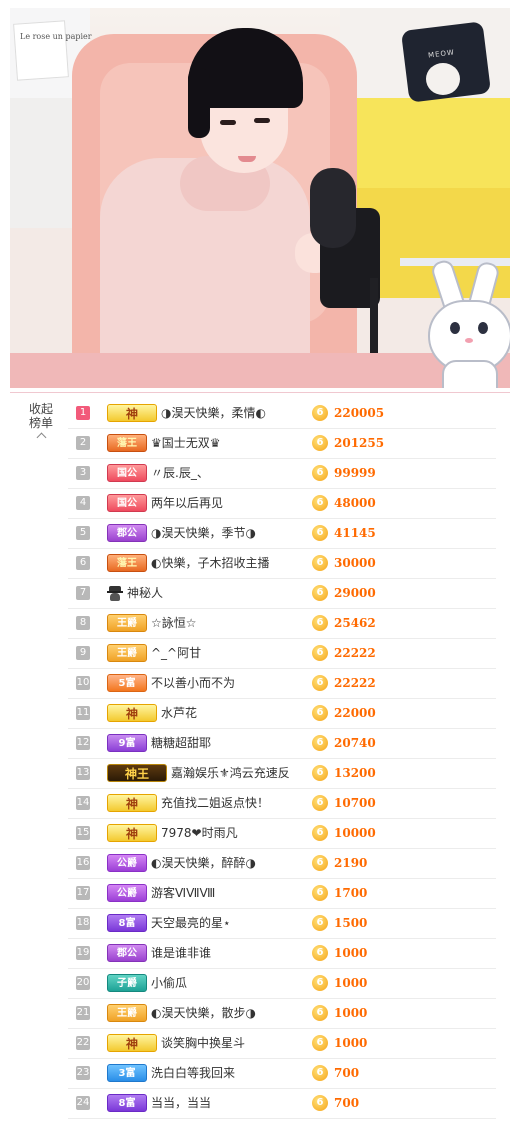 The image size is (520, 1134). What do you see at coordinates (355, 653) in the screenshot?
I see `contribution-amount: 22222` at bounding box center [355, 653].